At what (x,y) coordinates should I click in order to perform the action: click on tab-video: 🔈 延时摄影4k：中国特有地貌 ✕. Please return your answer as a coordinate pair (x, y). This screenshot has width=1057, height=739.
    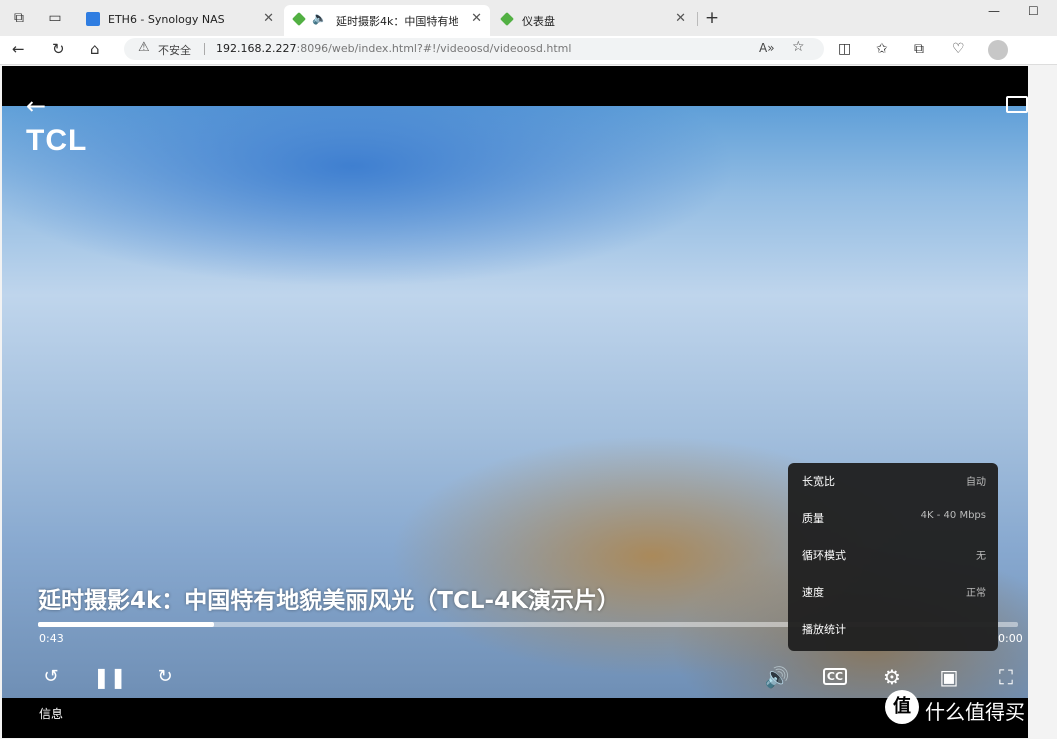
    Looking at the image, I should click on (387, 20).